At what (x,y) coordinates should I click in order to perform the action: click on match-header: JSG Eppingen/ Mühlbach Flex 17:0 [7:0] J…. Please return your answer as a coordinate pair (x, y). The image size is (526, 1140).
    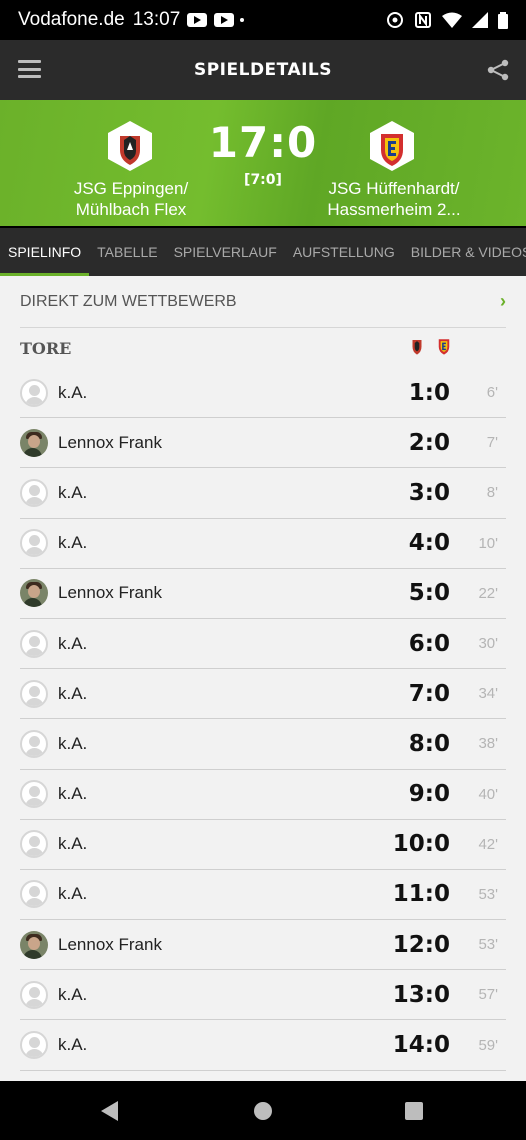
    Looking at the image, I should click on (263, 163).